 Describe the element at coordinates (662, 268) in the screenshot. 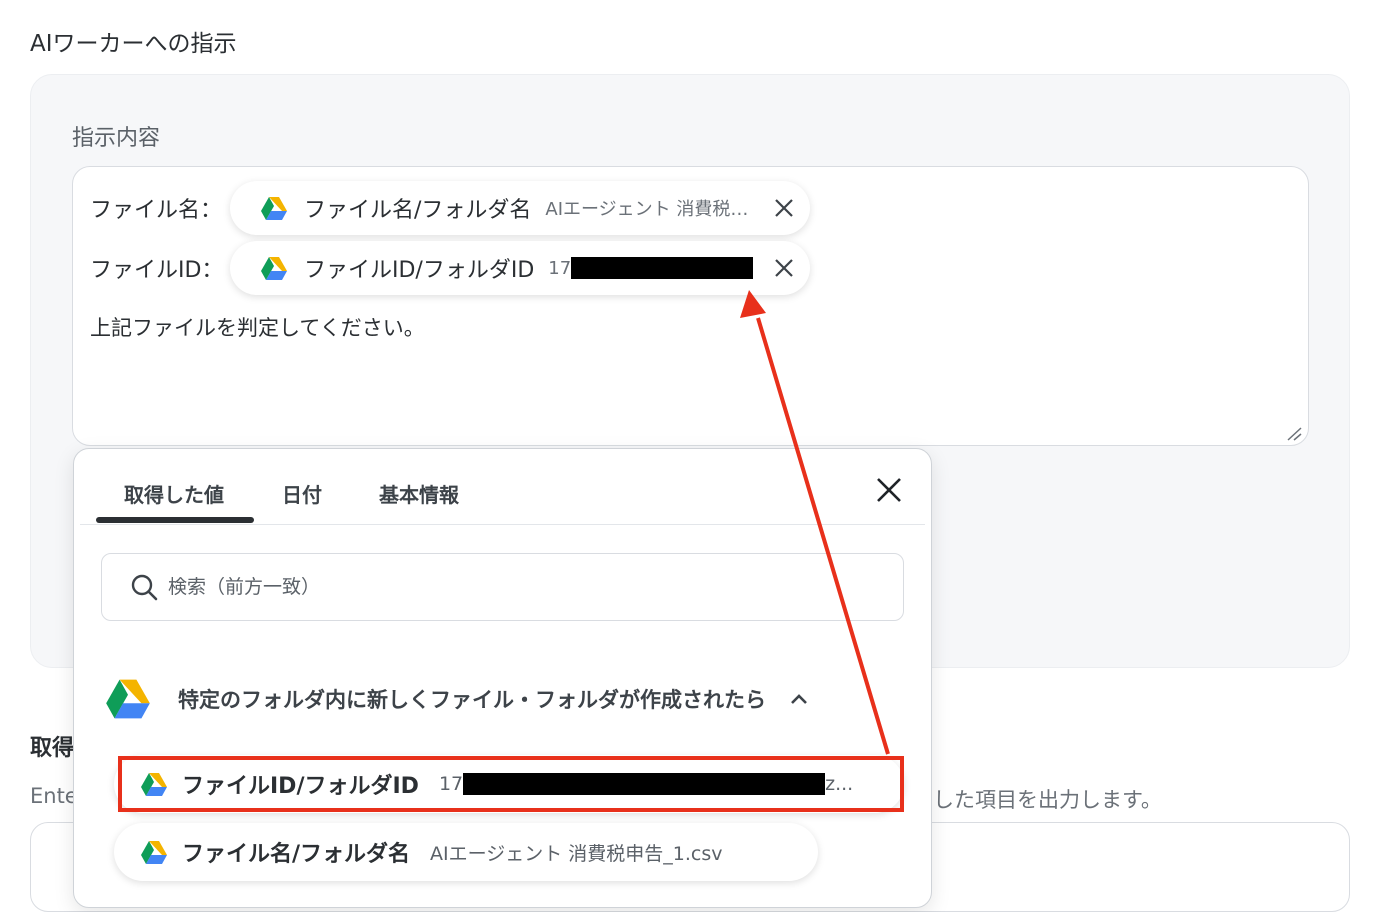

I see `redaction-bar` at that location.